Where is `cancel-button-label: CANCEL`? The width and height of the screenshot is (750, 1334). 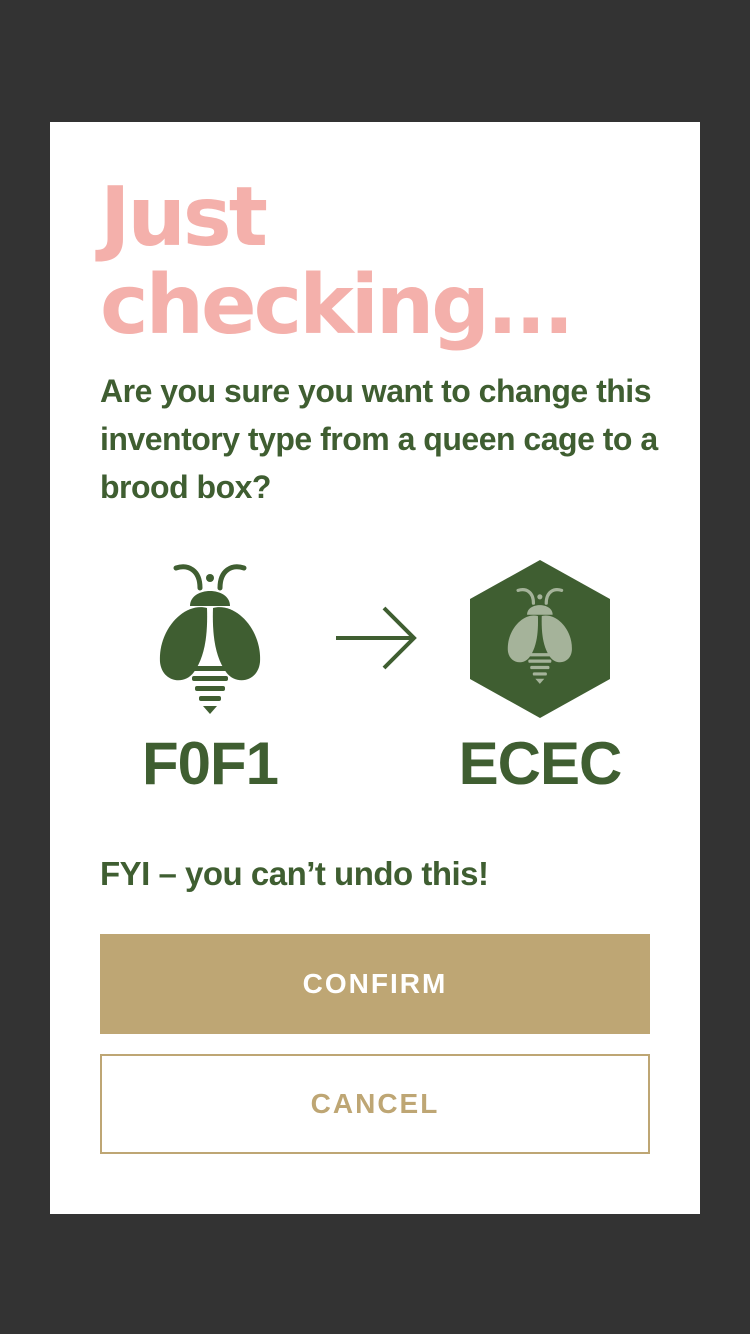
cancel-button-label: CANCEL is located at coordinates (375, 1103).